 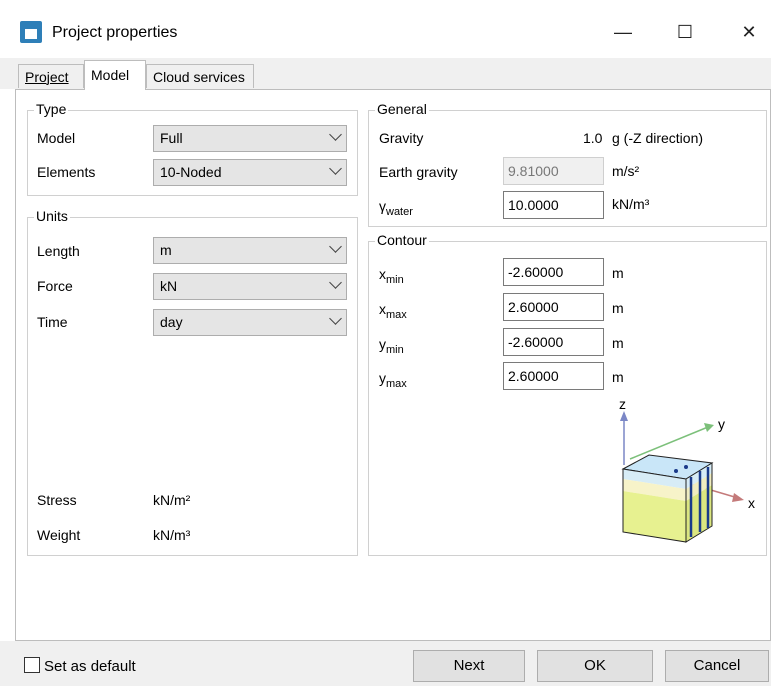 What do you see at coordinates (52, 216) in the screenshot?
I see `units-group-title: Units` at bounding box center [52, 216].